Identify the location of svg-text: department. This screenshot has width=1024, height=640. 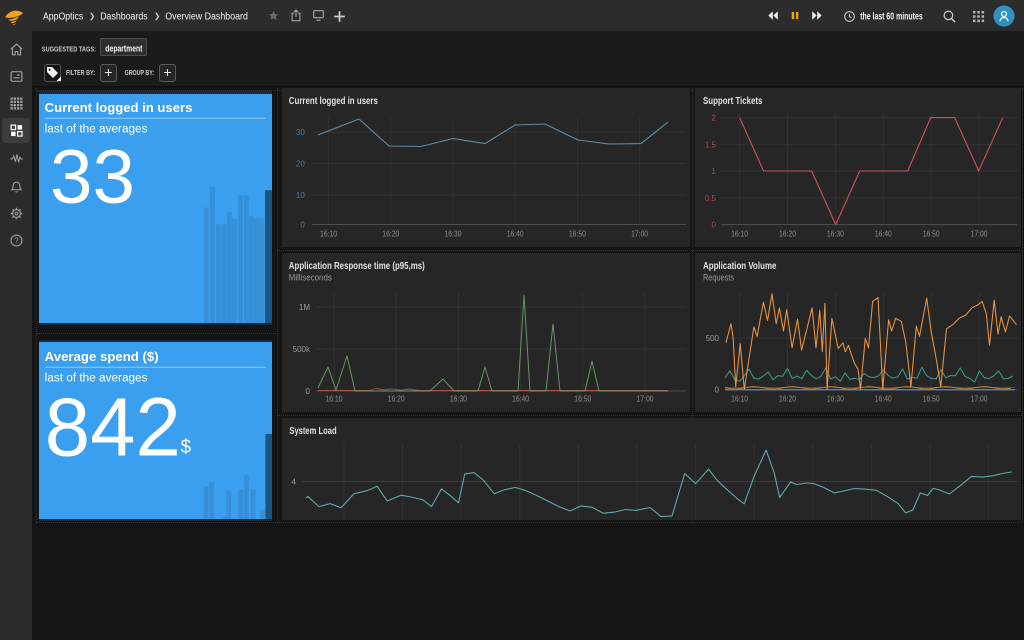
(123, 48).